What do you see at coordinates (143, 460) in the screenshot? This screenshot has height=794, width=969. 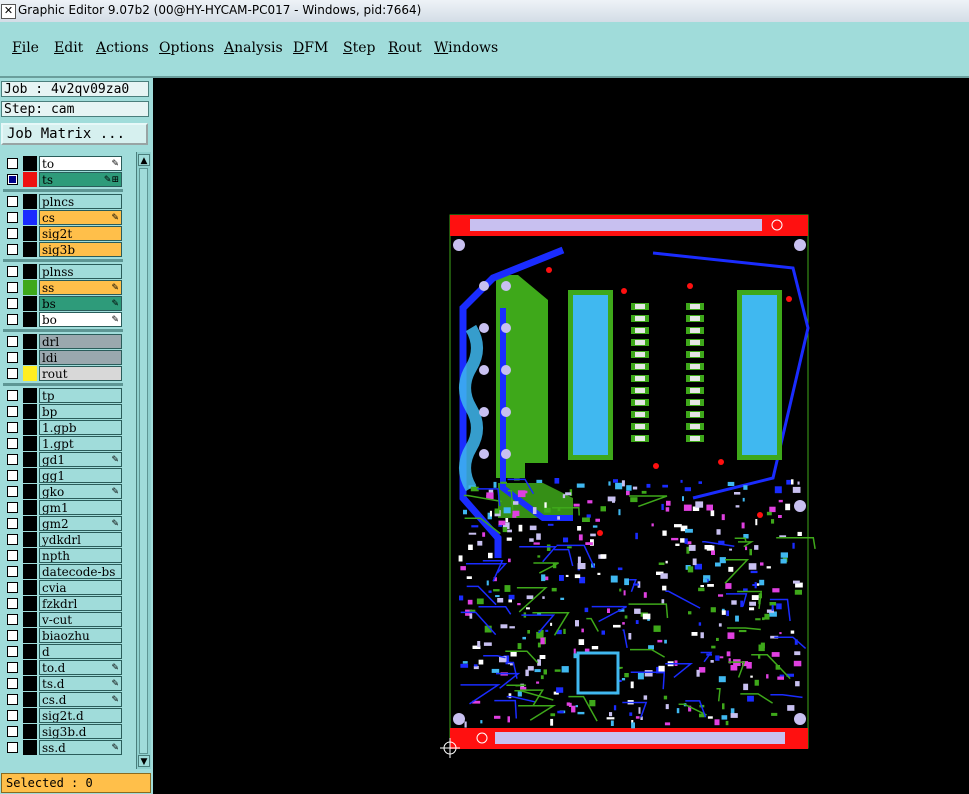 I see `layer-scrollbar: ▲ ▼` at bounding box center [143, 460].